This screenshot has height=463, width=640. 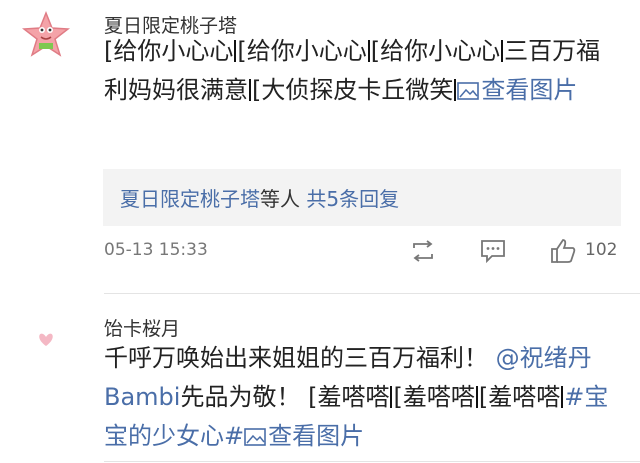 I want to click on like-count: 102, so click(x=601, y=250).